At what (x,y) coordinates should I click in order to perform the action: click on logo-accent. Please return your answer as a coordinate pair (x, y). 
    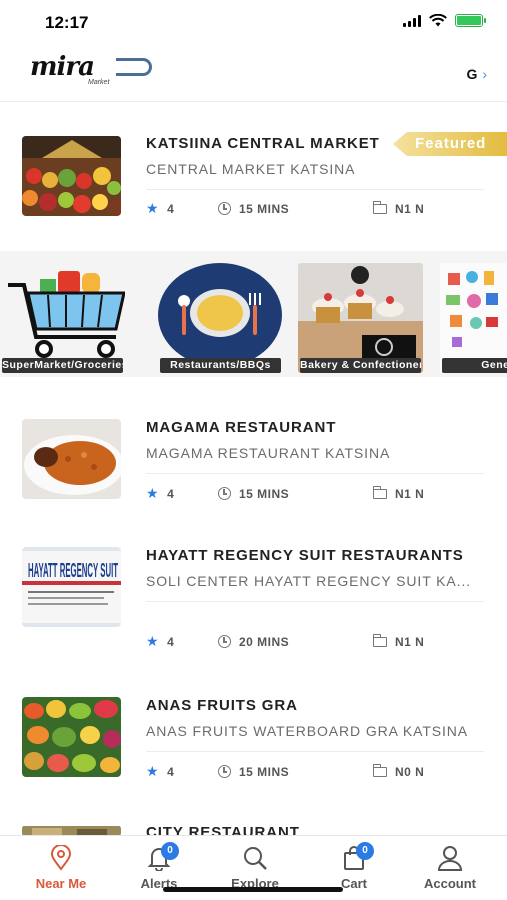
    Looking at the image, I should click on (134, 67).